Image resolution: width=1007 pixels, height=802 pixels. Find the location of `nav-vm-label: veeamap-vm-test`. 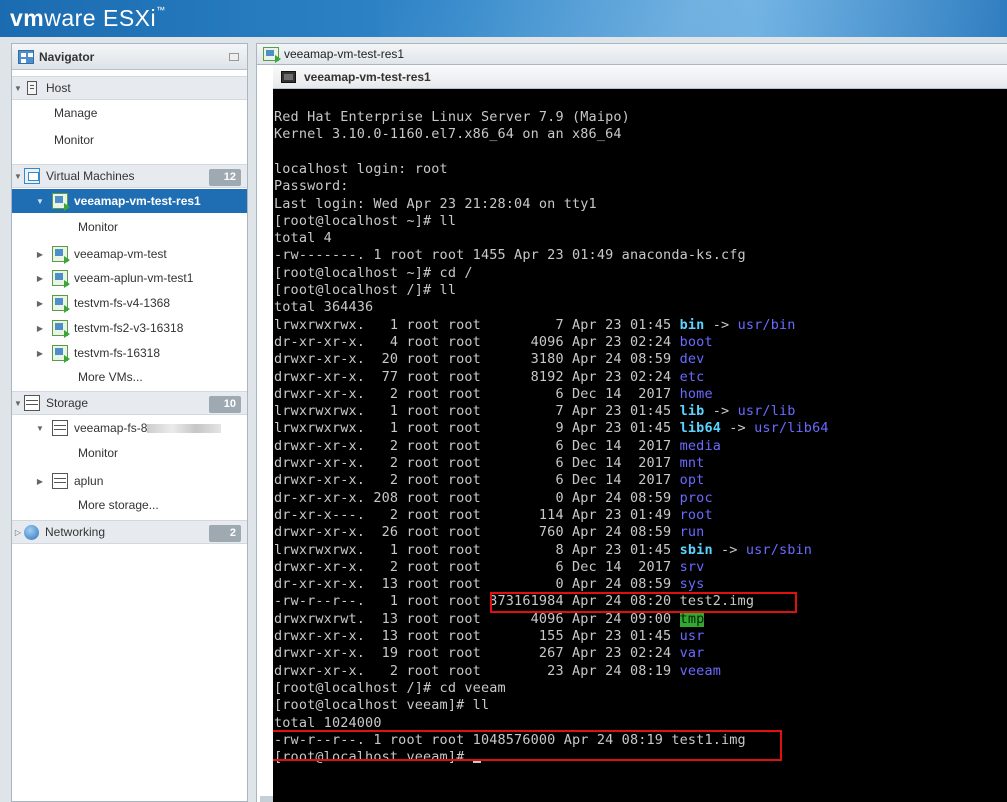

nav-vm-label: veeamap-vm-test is located at coordinates (120, 254).